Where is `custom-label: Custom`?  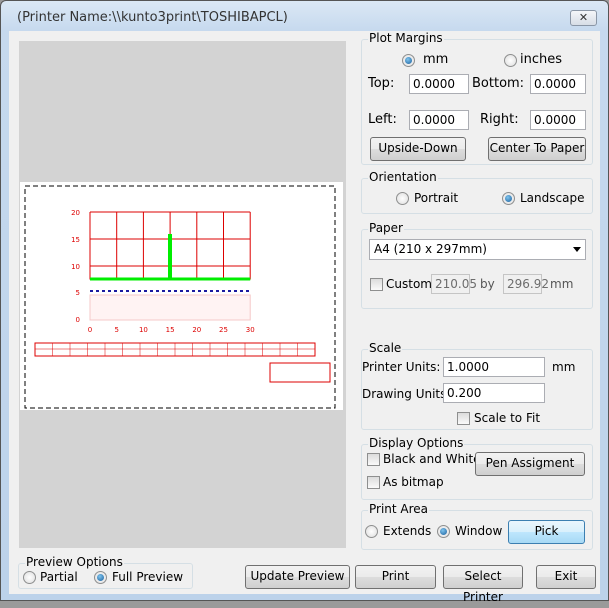
custom-label: Custom is located at coordinates (409, 284).